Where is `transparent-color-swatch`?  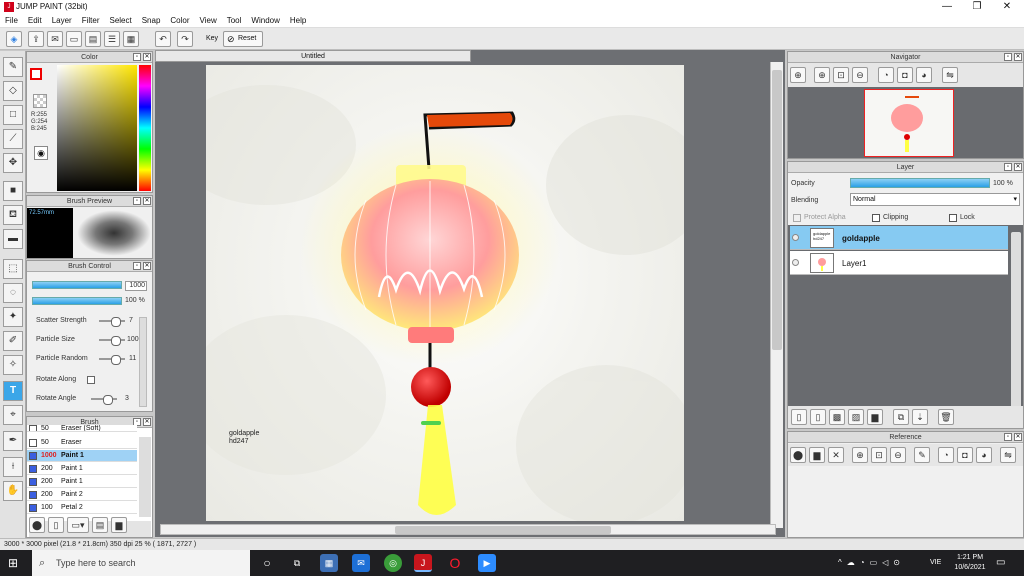
transparent-color-swatch is located at coordinates (40, 101).